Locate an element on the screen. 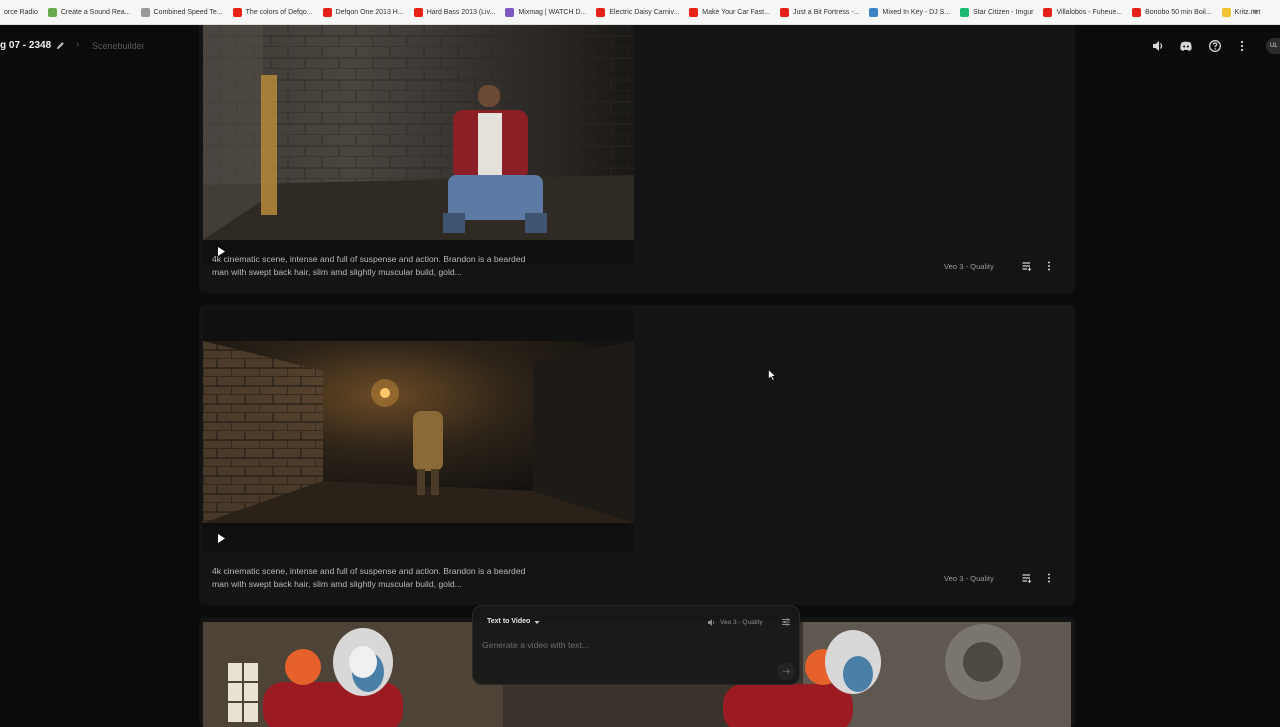 This screenshot has height=727, width=1280. composer-model: Veo 3 - Quality is located at coordinates (741, 622).